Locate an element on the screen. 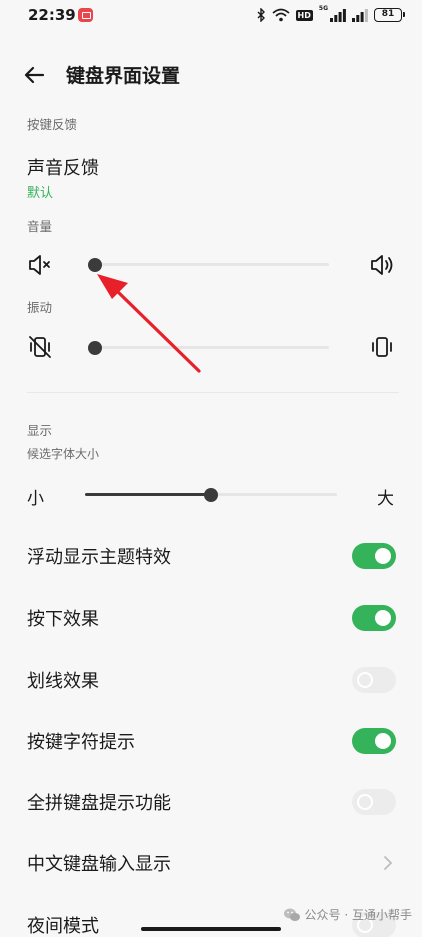 The width and height of the screenshot is (422, 937). watermark: 公众号 · 互通小帮手 is located at coordinates (347, 914).